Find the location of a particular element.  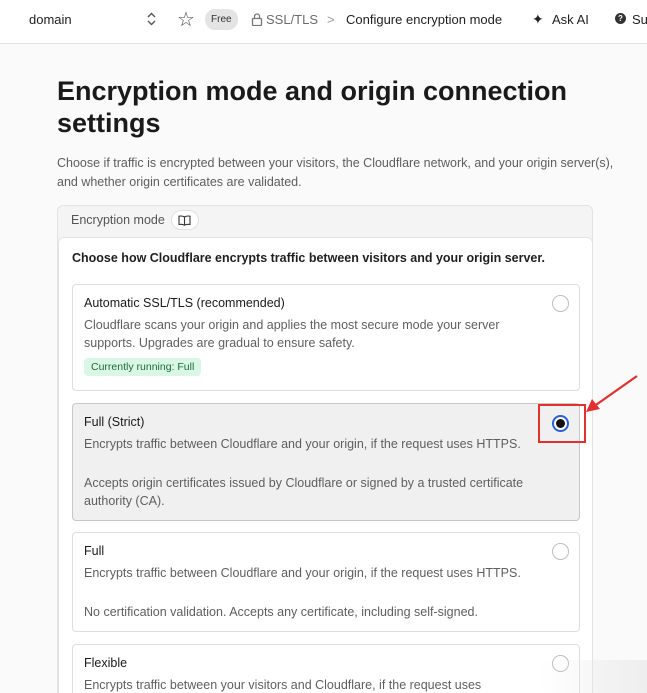

scroll-shade is located at coordinates (593, 676).